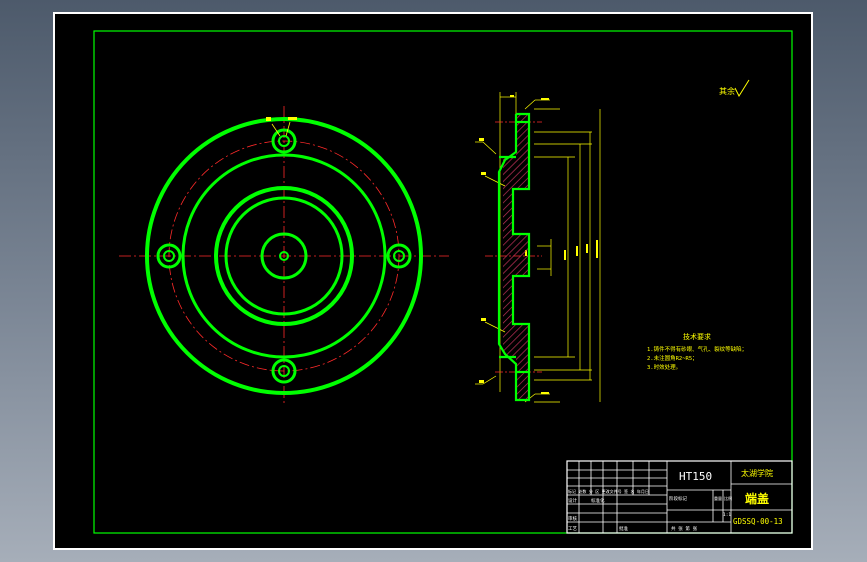 The image size is (867, 562). I want to click on drawing-number-label: GDSSQ-00-13, so click(758, 521).